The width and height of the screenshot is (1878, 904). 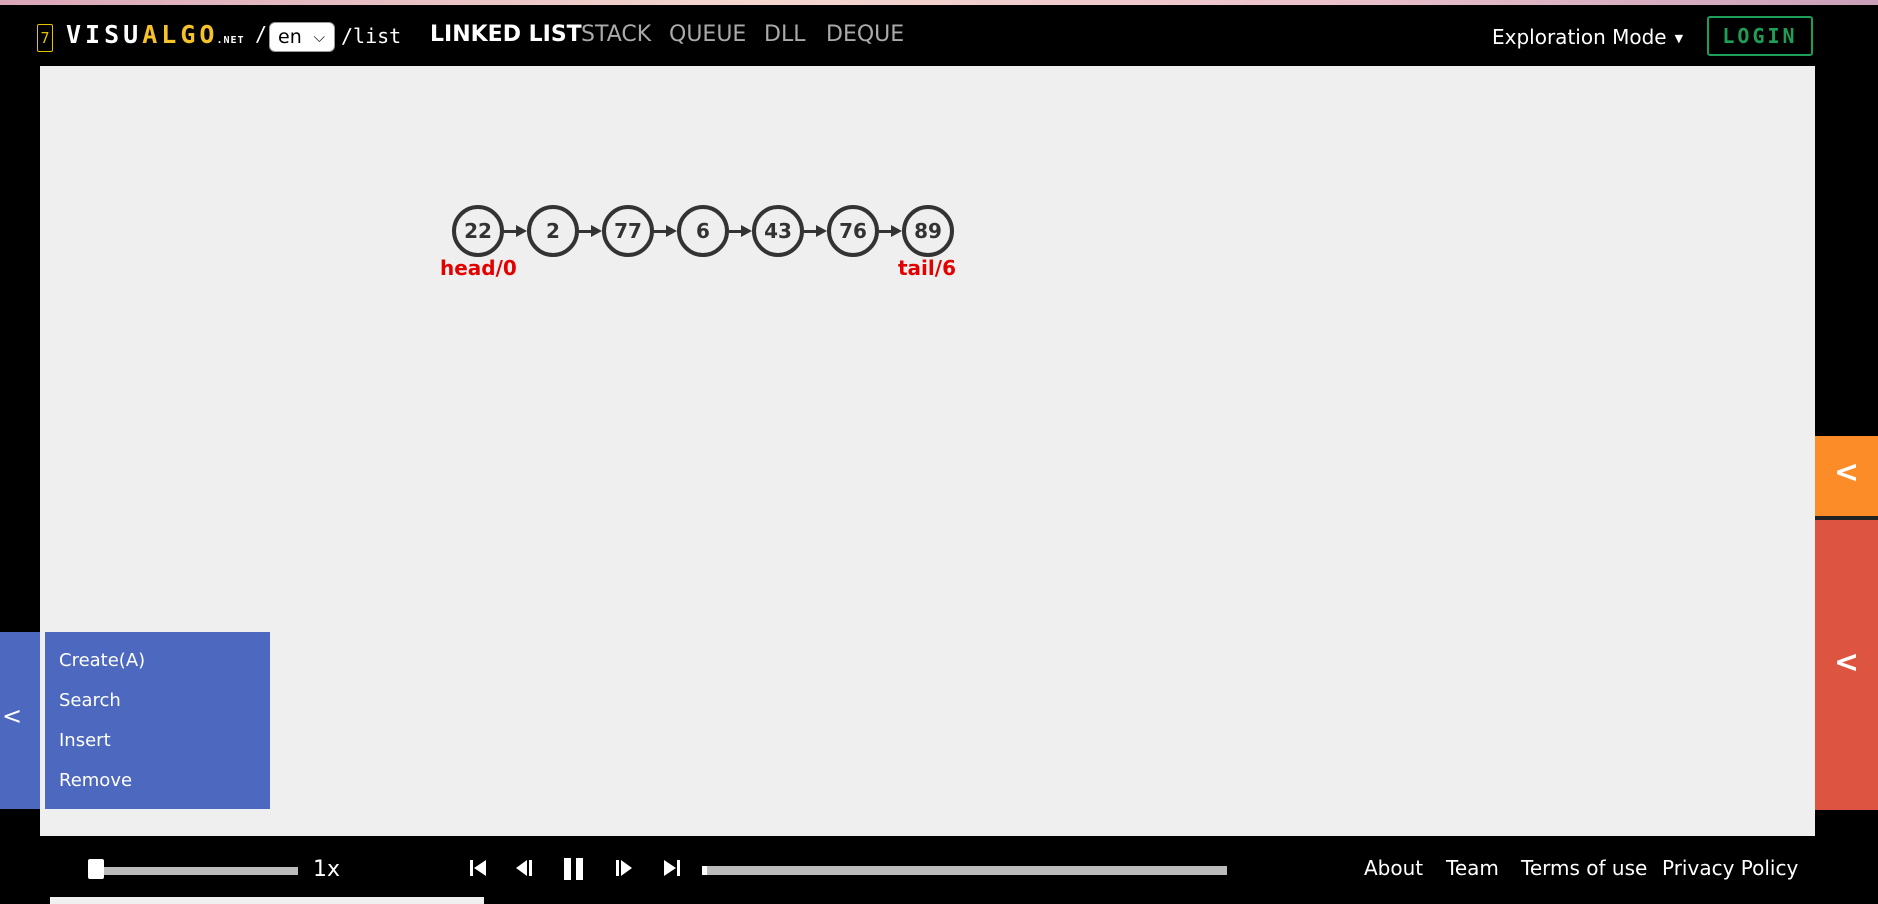 I want to click on action-menu: Create(A) Search Insert Remove, so click(x=157, y=720).